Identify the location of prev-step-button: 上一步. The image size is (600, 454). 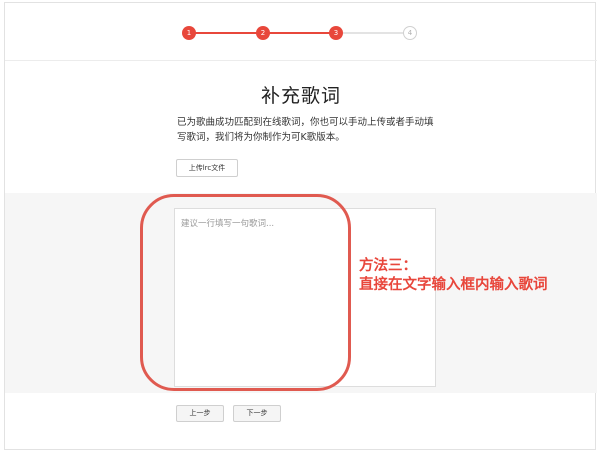
(200, 413).